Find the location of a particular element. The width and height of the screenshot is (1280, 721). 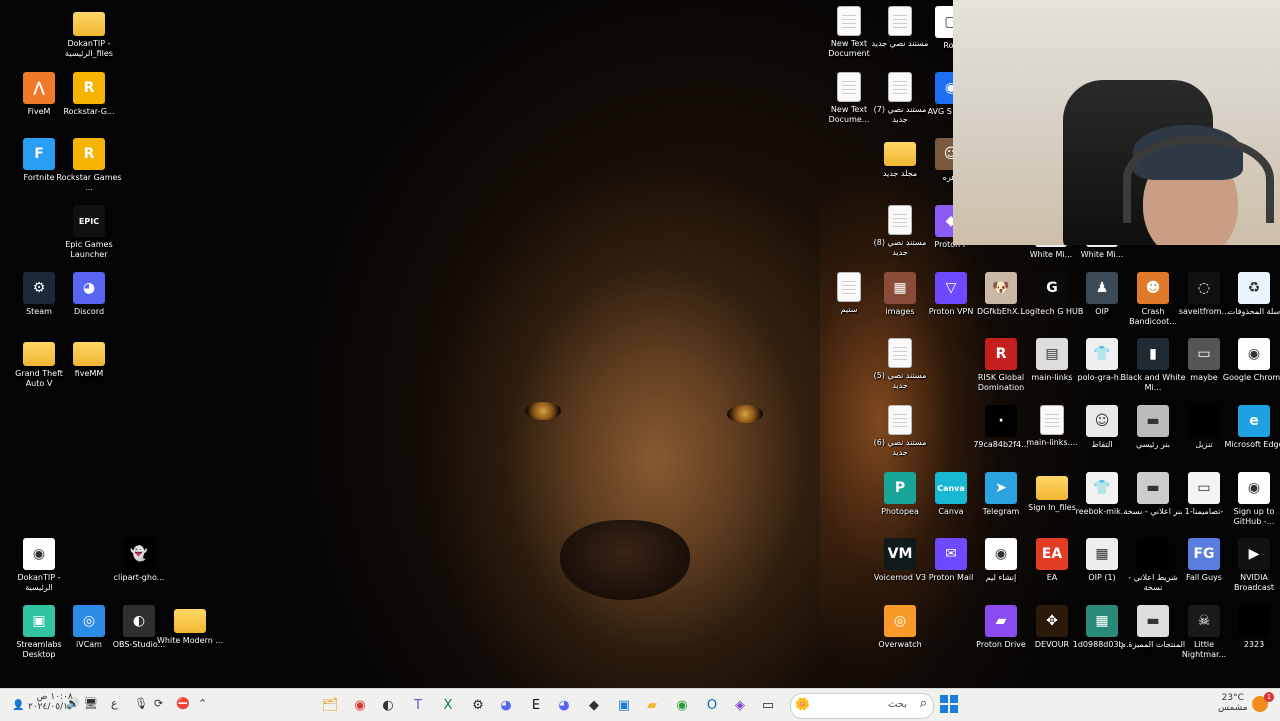

app-icon: VM is located at coordinates (900, 554).